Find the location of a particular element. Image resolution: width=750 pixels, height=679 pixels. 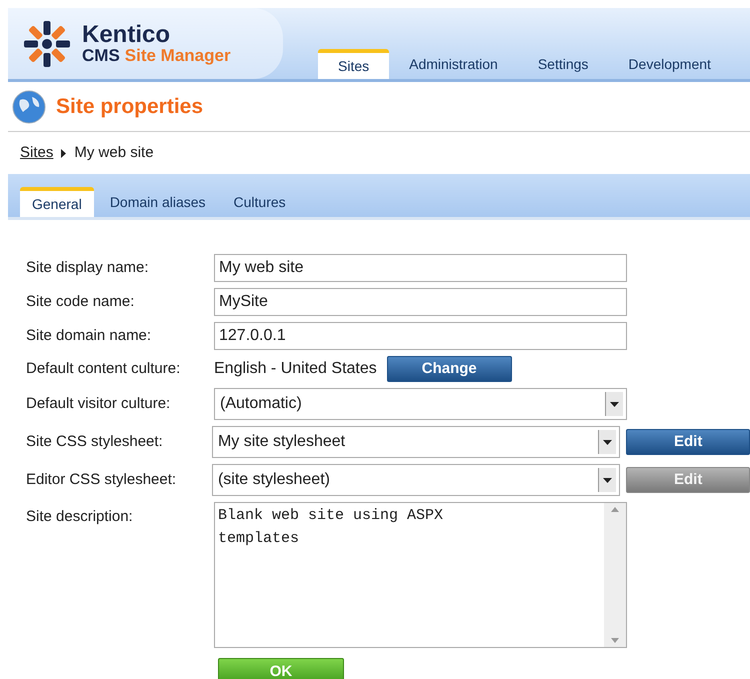

page-title: Site properties is located at coordinates (130, 107).